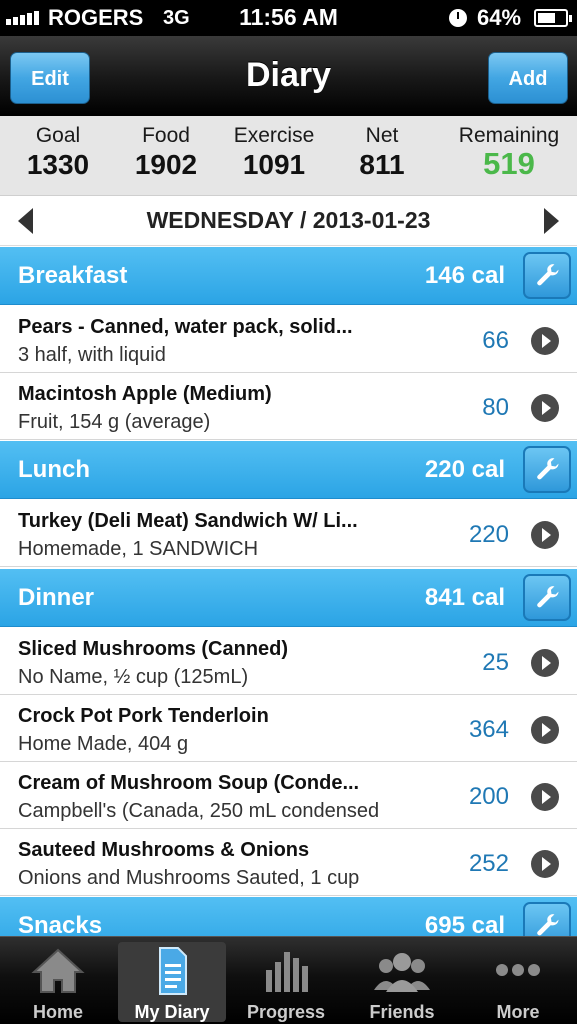  Describe the element at coordinates (288, 470) in the screenshot. I see `meal-header-lunch: Lunch 220 cal` at that location.